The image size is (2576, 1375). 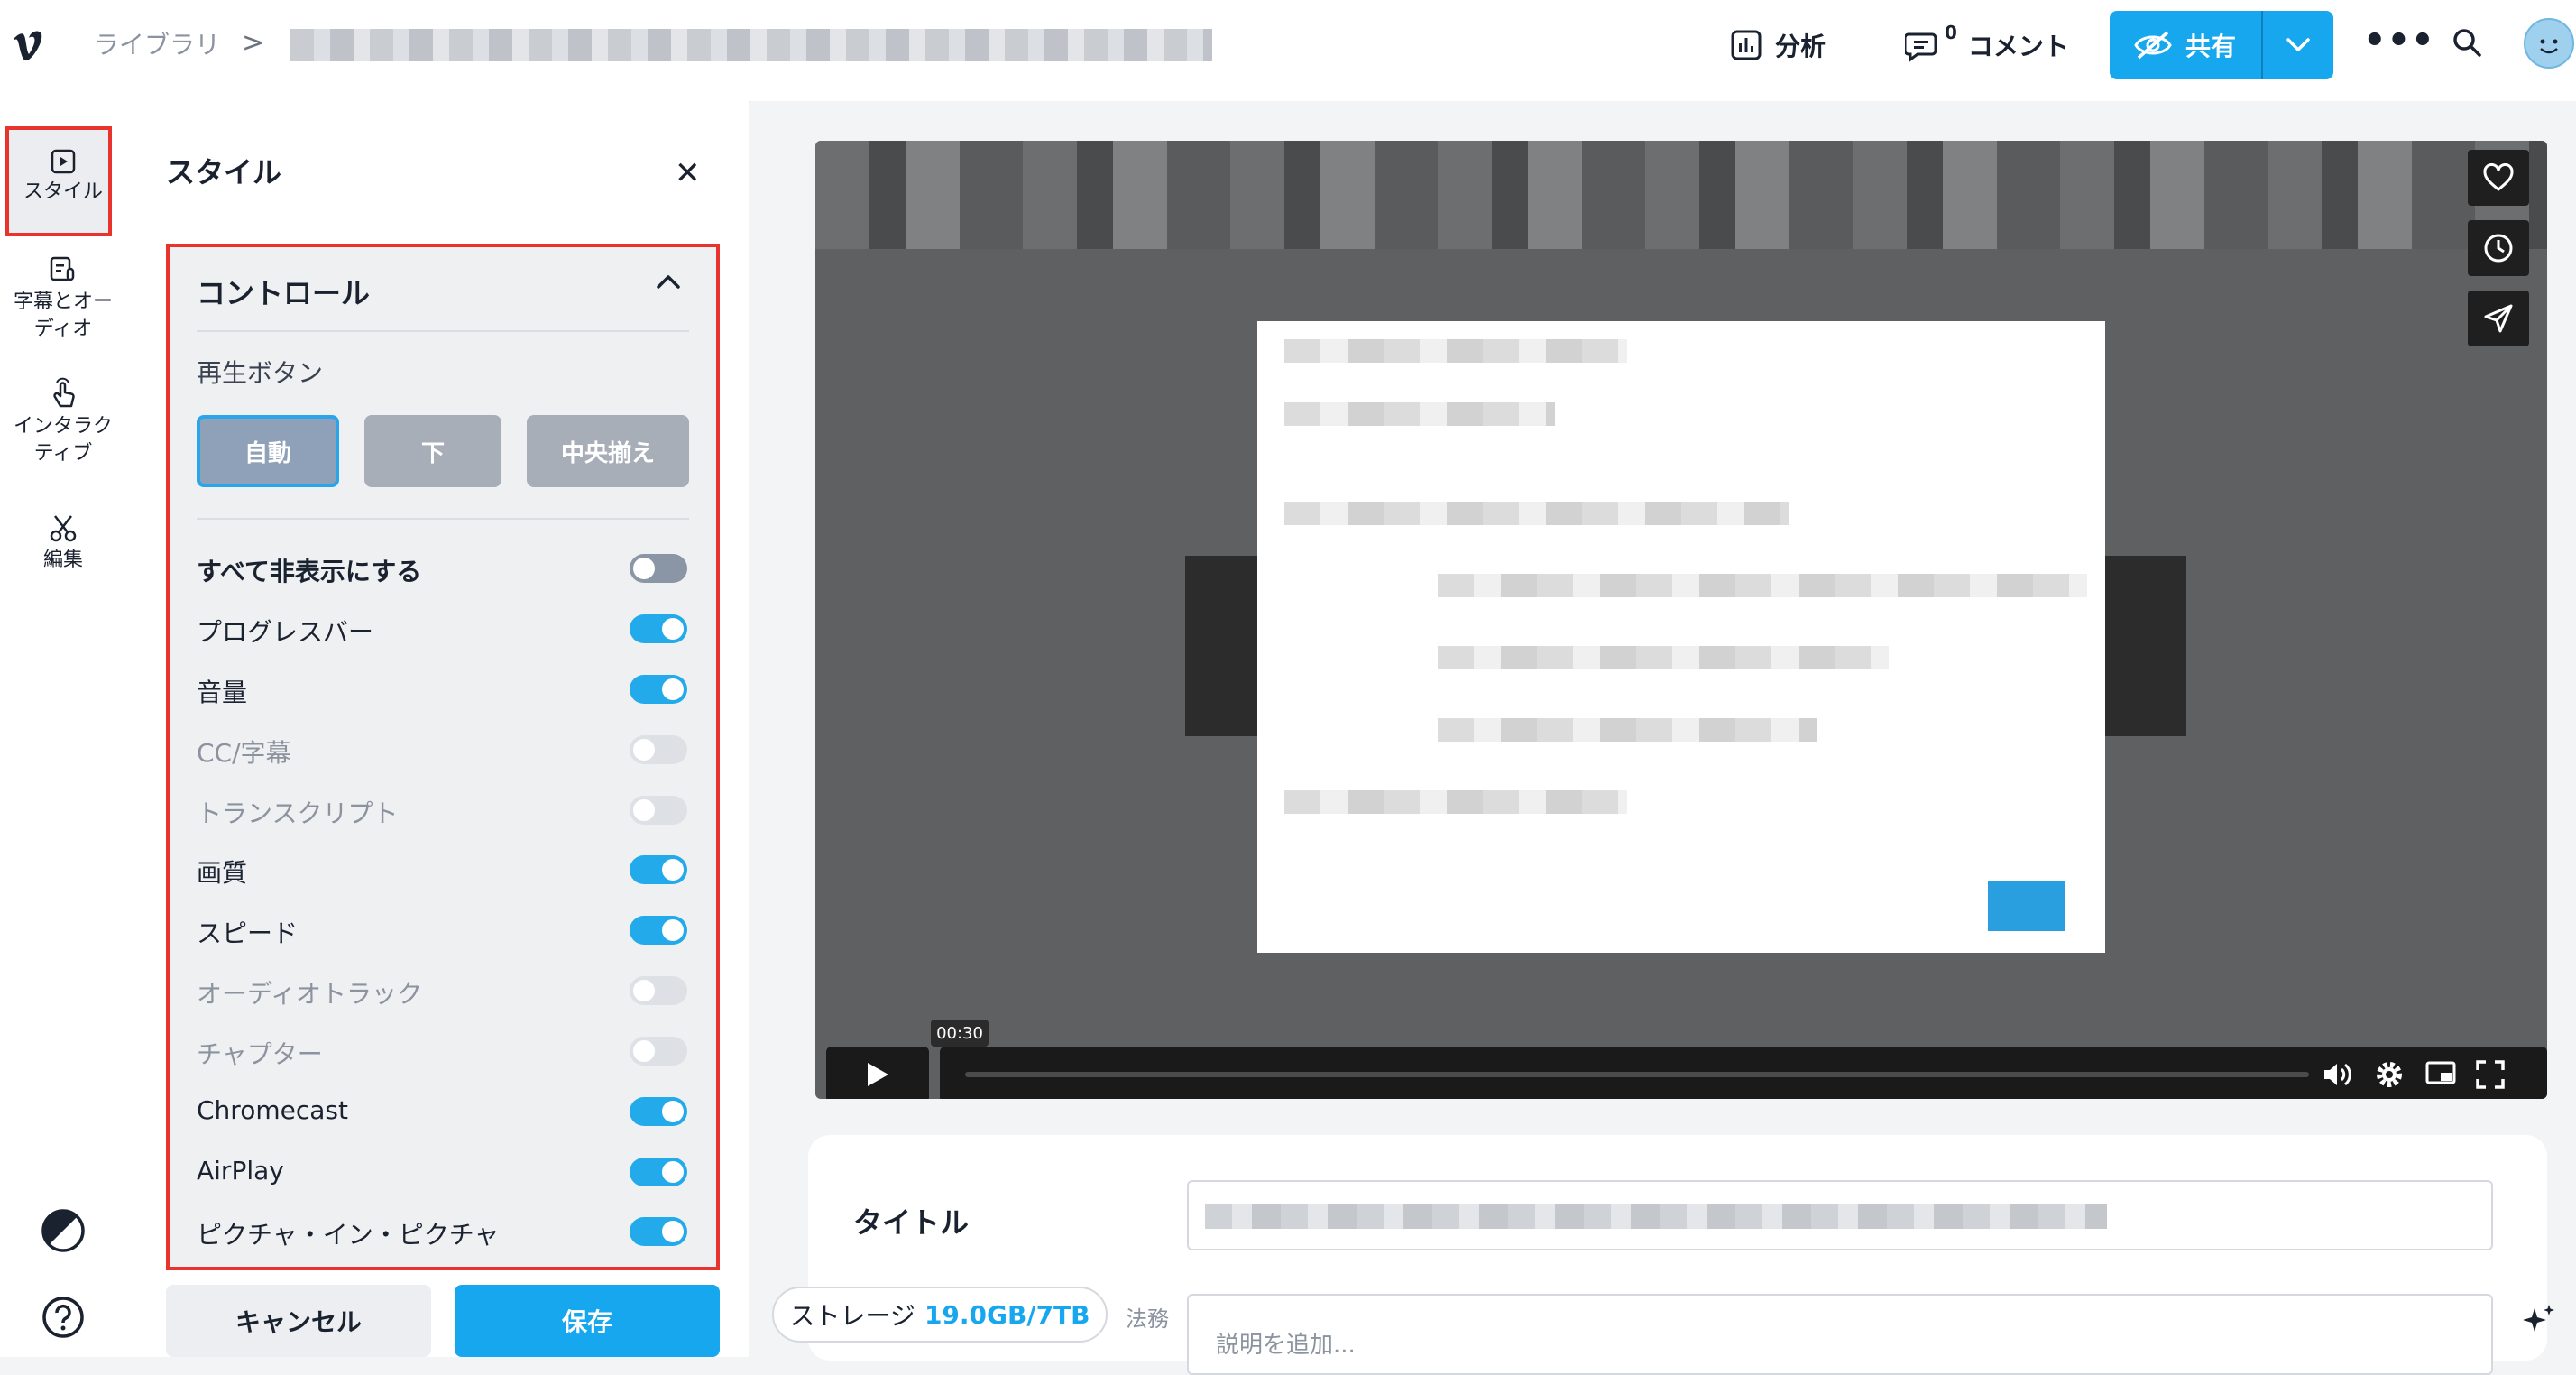 What do you see at coordinates (310, 571) in the screenshot?
I see `toggle-label: すべて非表示にする` at bounding box center [310, 571].